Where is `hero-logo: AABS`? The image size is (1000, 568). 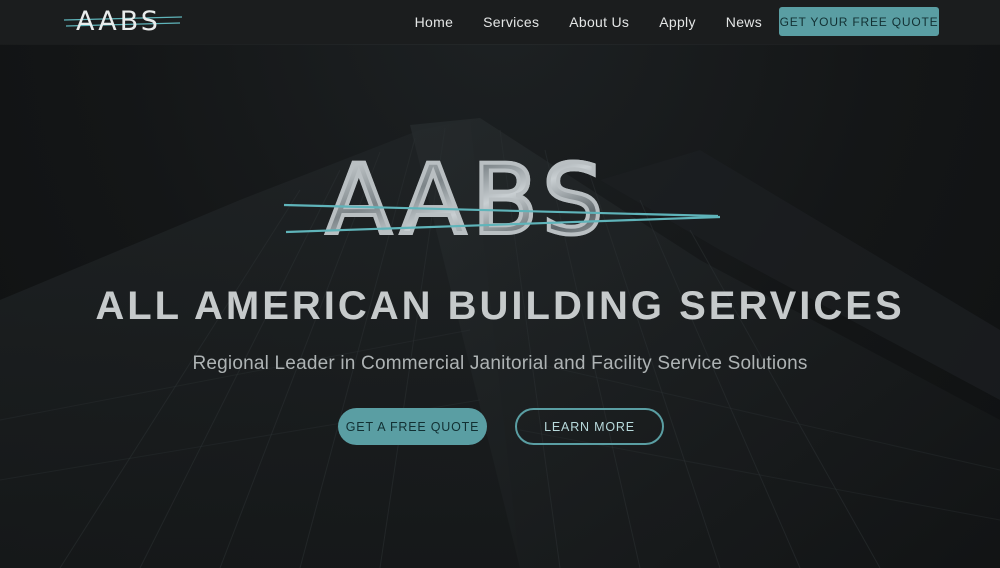 hero-logo: AABS is located at coordinates (502, 206).